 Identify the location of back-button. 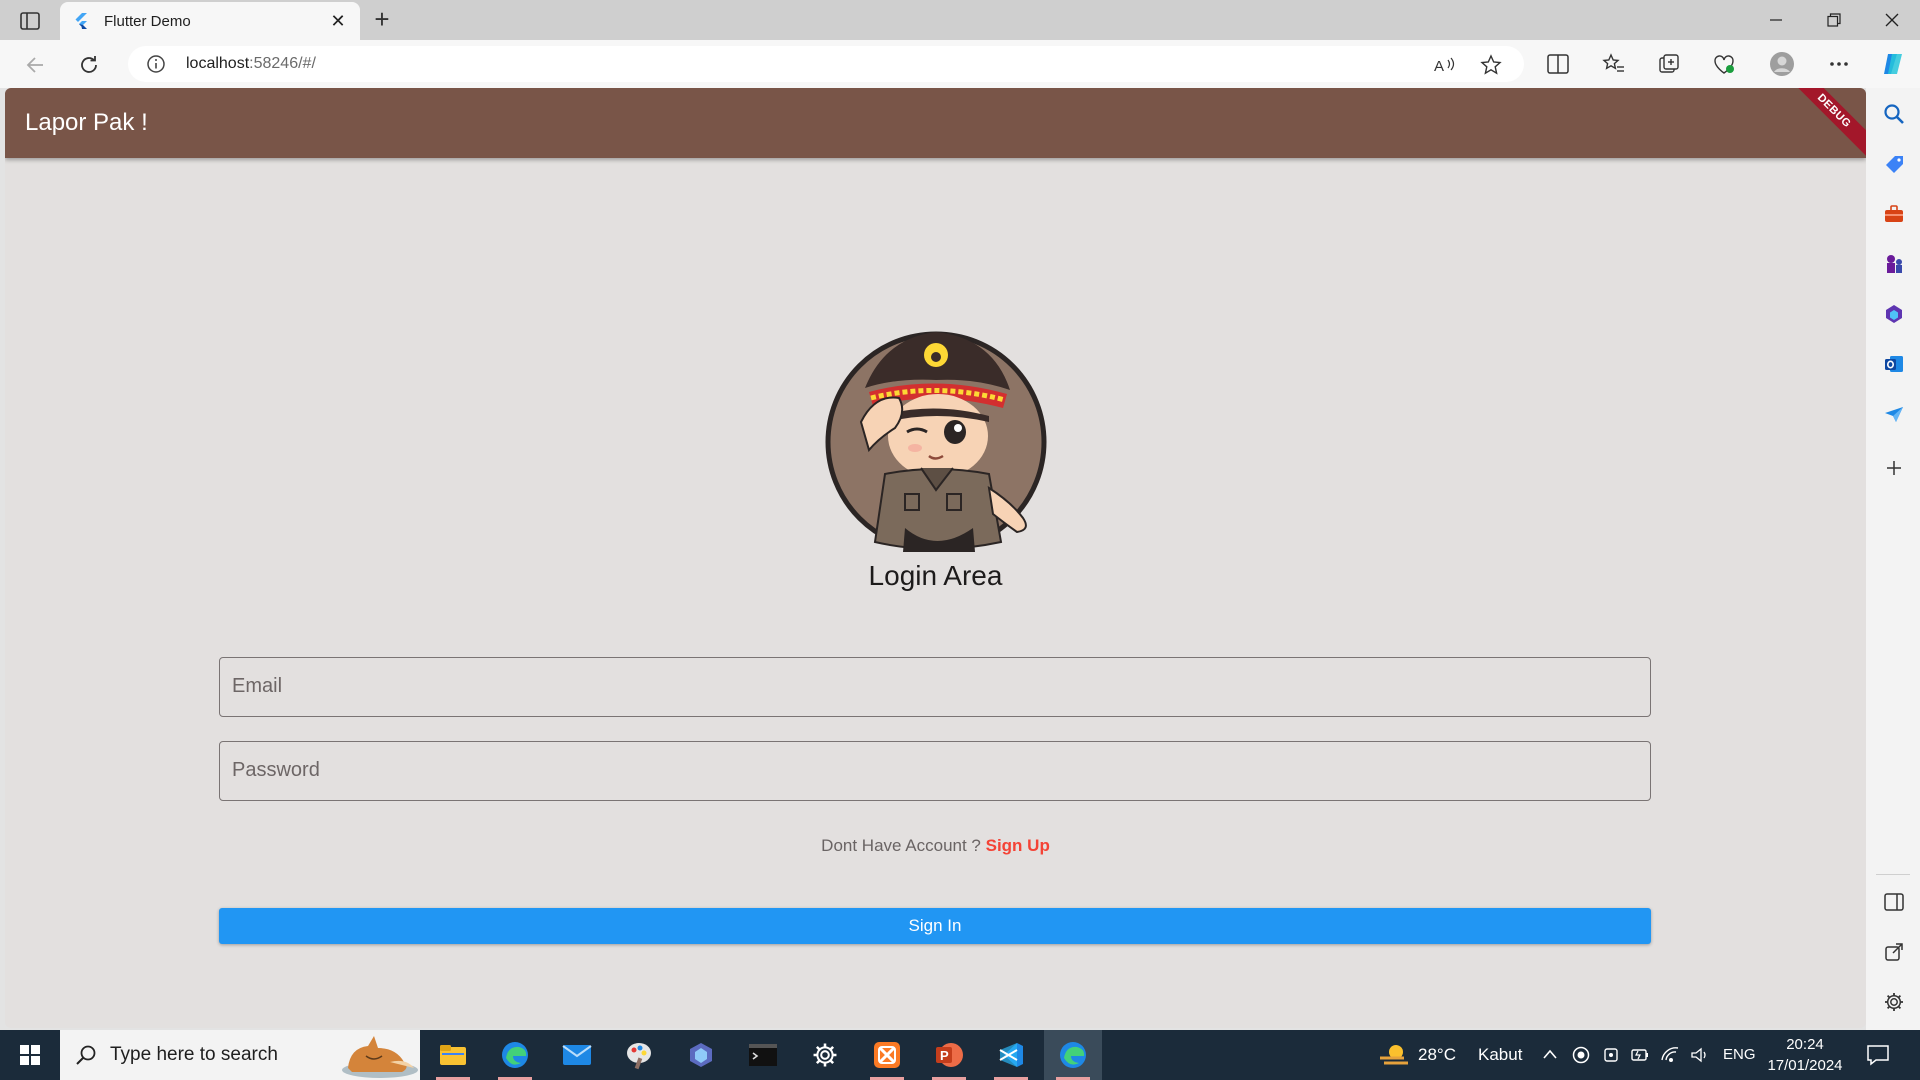
(35, 65).